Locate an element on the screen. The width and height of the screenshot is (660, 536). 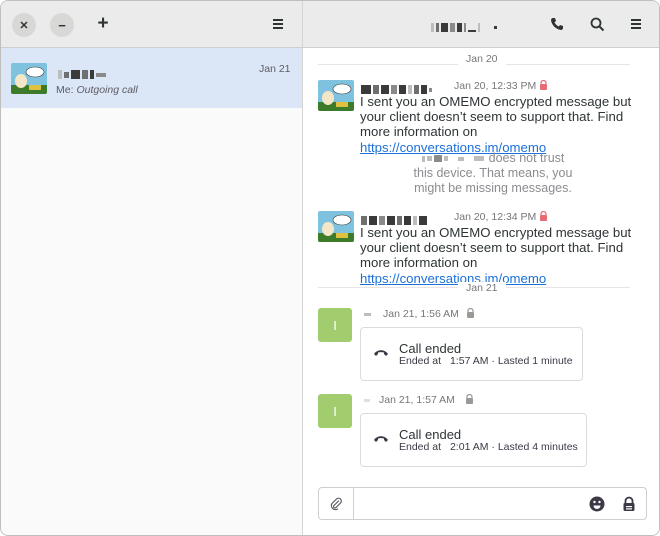
minimize-button: − is located at coordinates (62, 25).